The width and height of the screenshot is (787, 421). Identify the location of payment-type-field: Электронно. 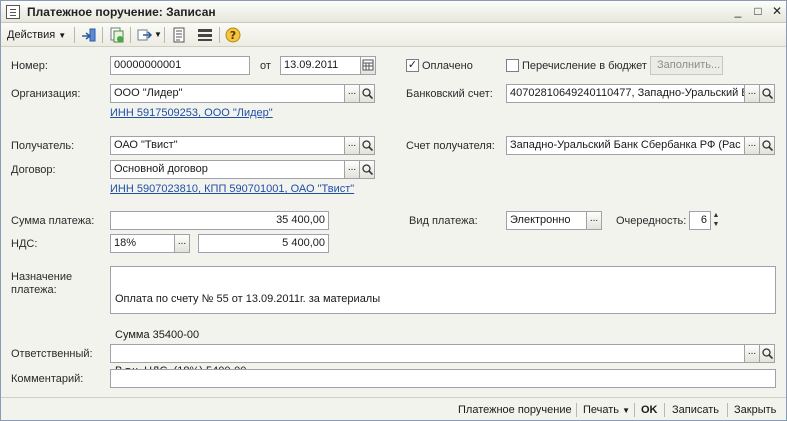
(547, 220).